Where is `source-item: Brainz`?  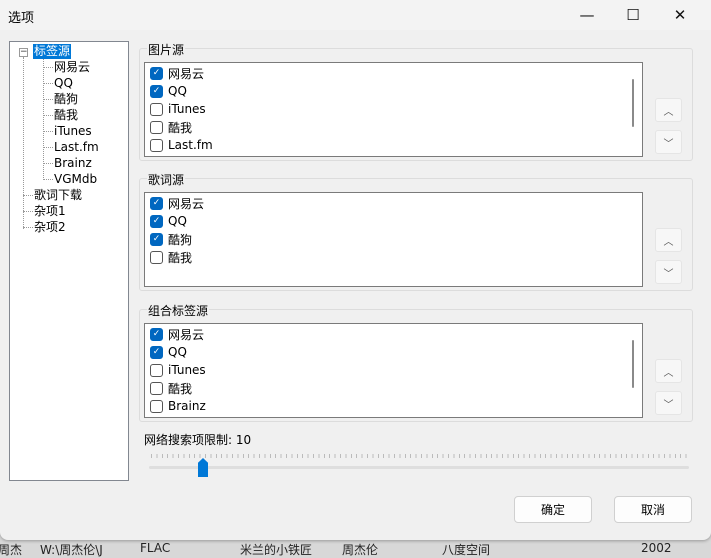
source-item: Brainz is located at coordinates (178, 406).